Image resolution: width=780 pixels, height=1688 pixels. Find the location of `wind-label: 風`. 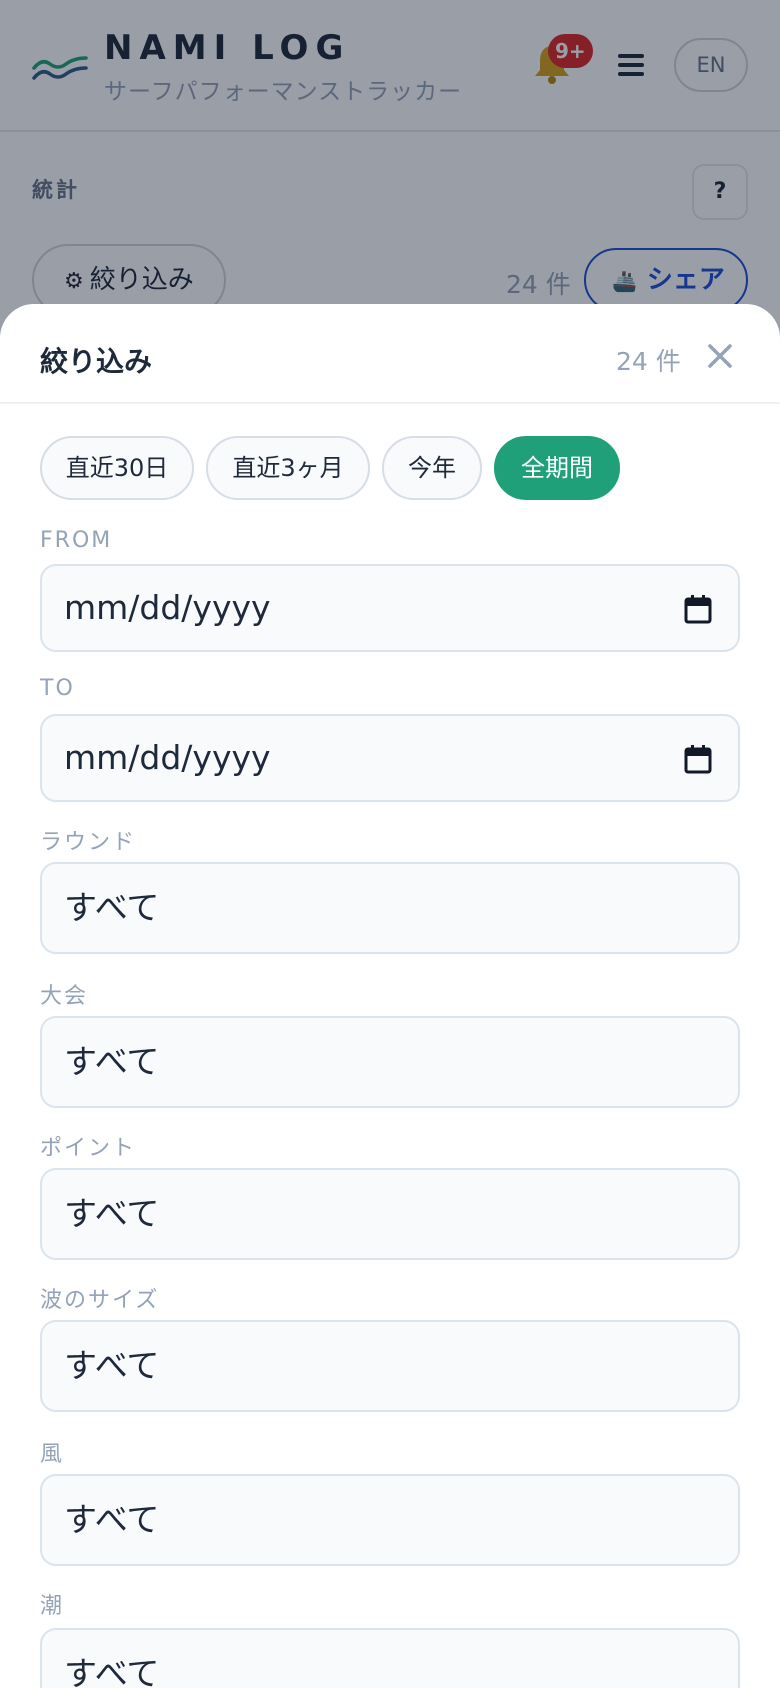

wind-label: 風 is located at coordinates (52, 1454).